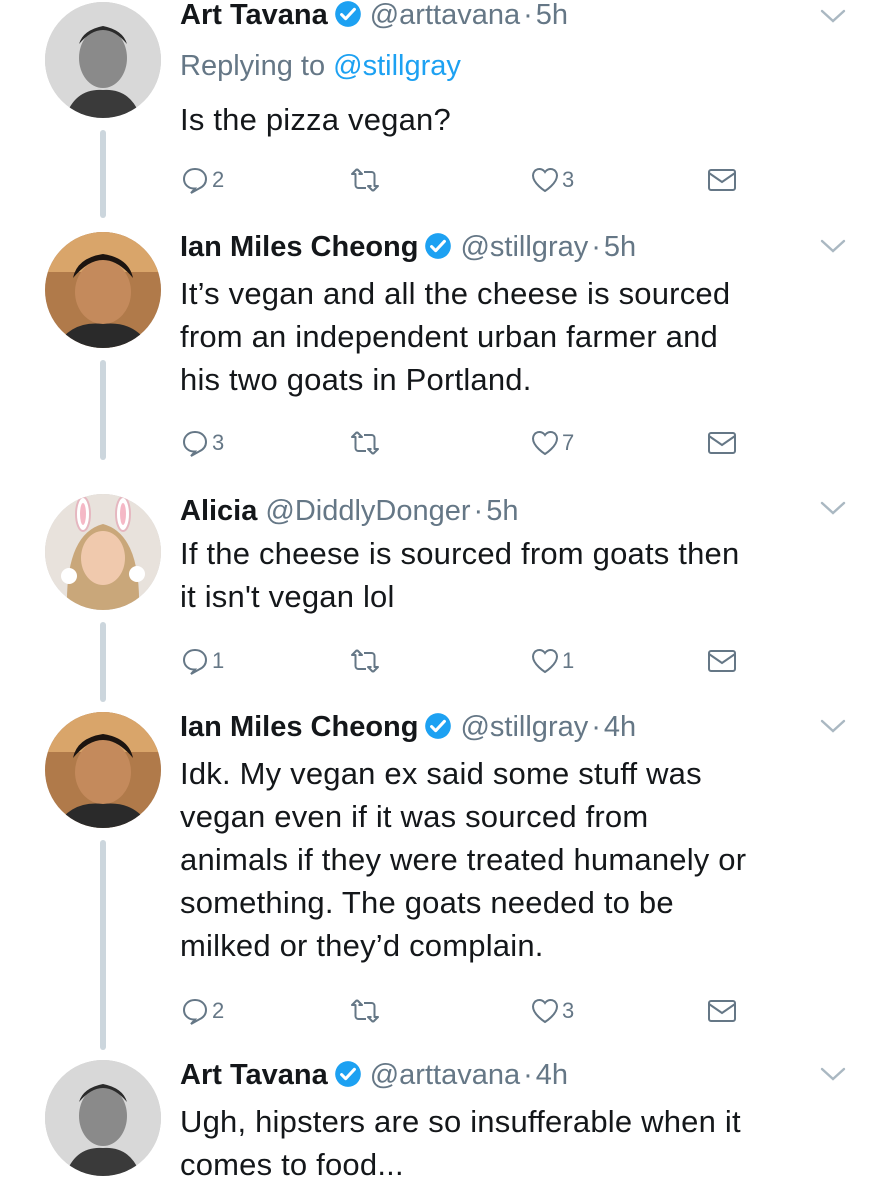 This screenshot has height=1200, width=886. Describe the element at coordinates (568, 442) in the screenshot. I see `like-count: 7` at that location.